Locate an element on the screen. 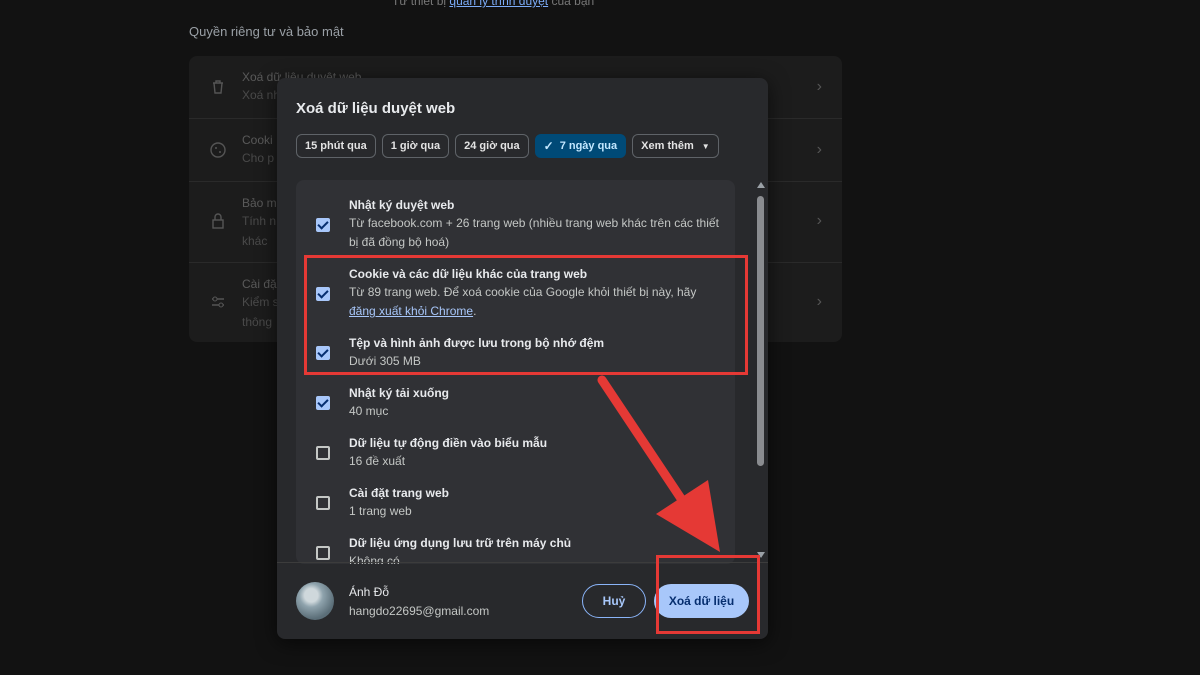 The width and height of the screenshot is (1200, 675). item-subtitle: 40 mục is located at coordinates (369, 411).